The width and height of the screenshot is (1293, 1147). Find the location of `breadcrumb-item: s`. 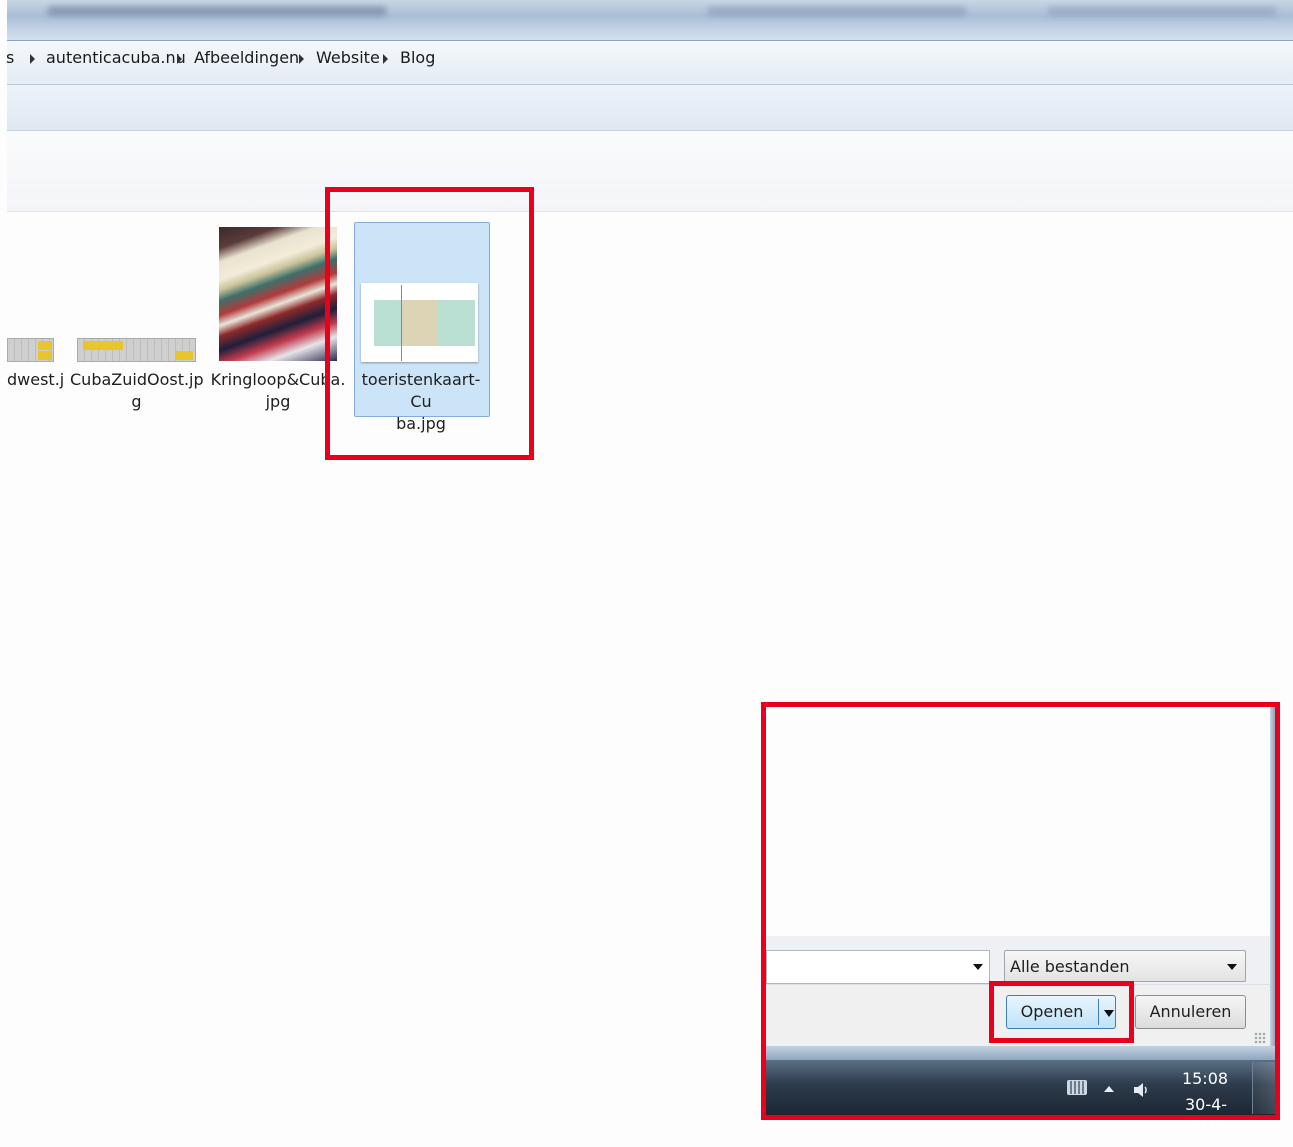

breadcrumb-item: s is located at coordinates (10, 57).